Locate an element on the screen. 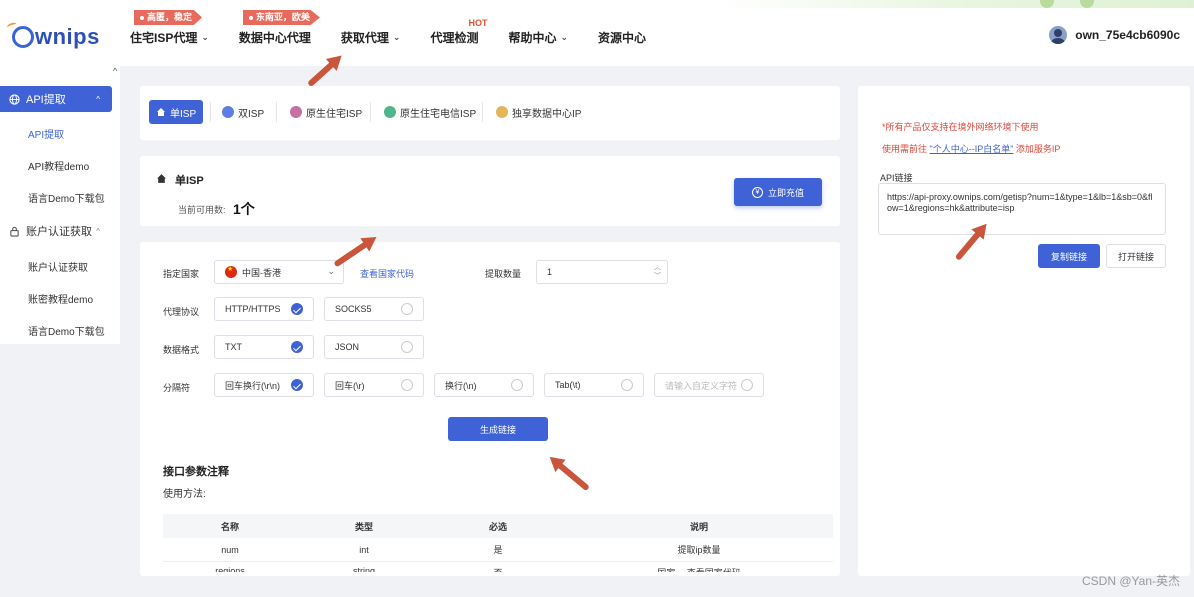 The width and height of the screenshot is (1194, 597). product-title: 单ISP is located at coordinates (180, 180).